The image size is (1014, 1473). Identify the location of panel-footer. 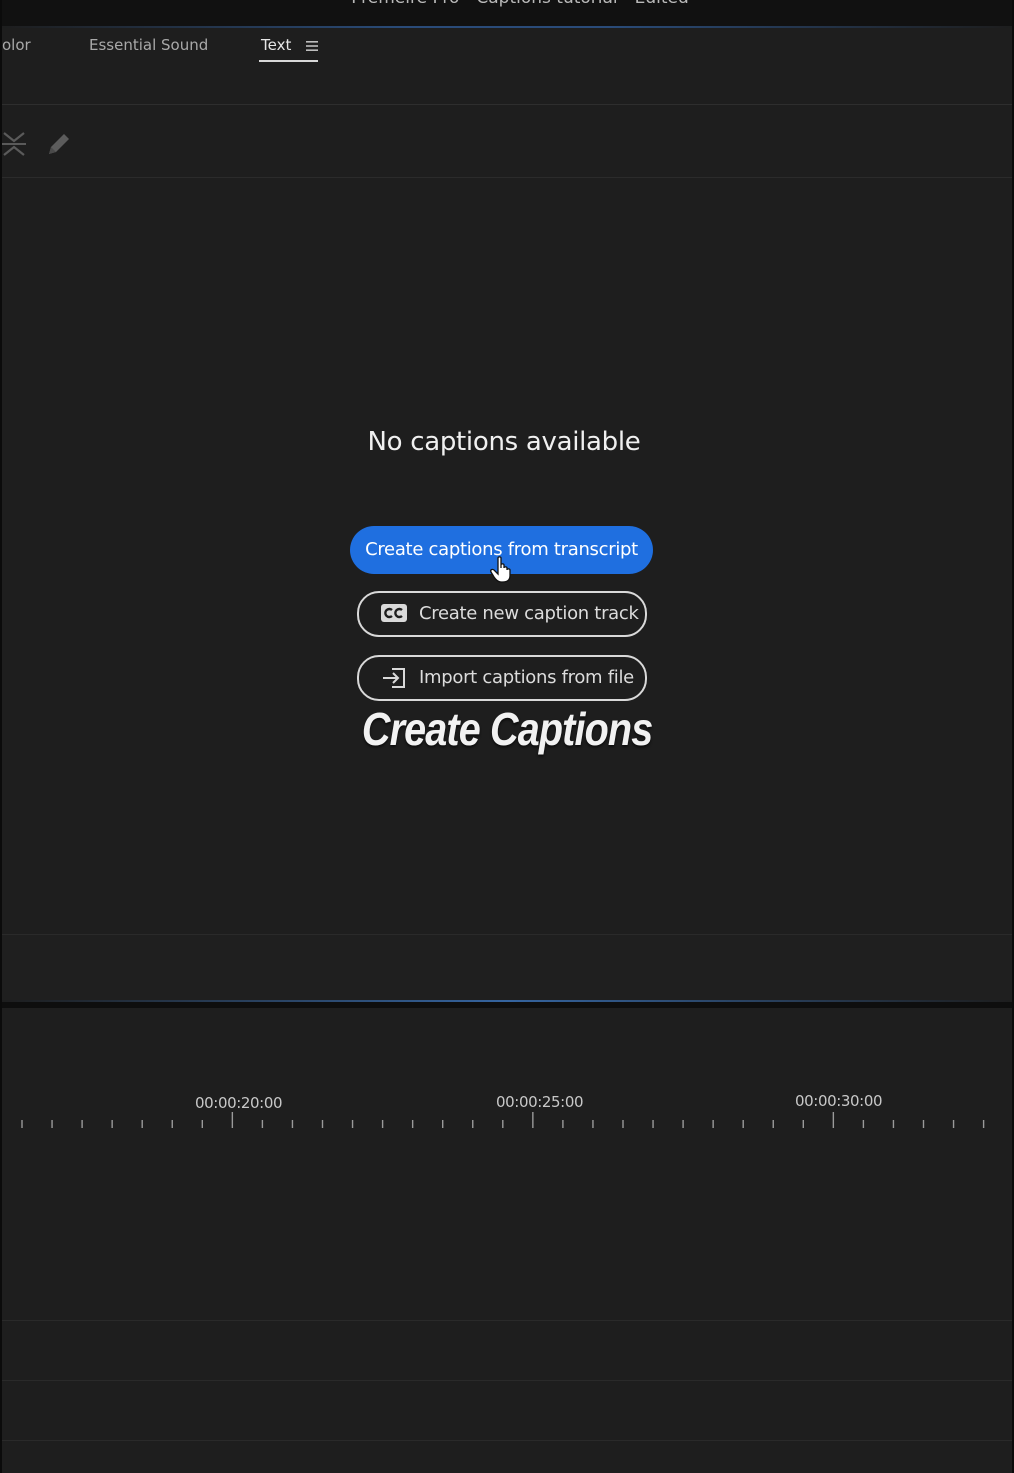
(507, 967).